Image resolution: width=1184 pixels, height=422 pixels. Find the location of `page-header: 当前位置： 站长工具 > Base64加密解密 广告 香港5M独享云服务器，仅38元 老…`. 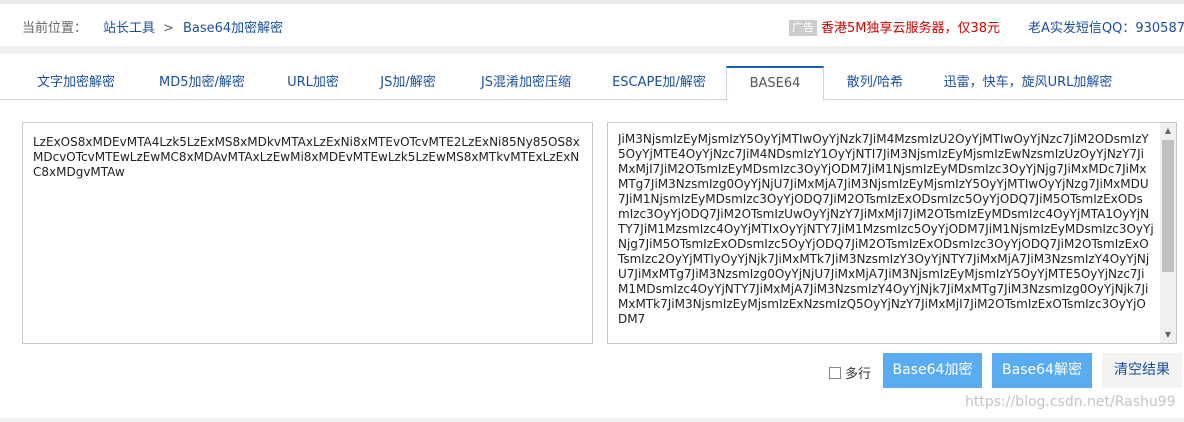

page-header: 当前位置： 站长工具 > Base64加密解密 广告 香港5M独享云服务器，仅38元 老… is located at coordinates (592, 25).